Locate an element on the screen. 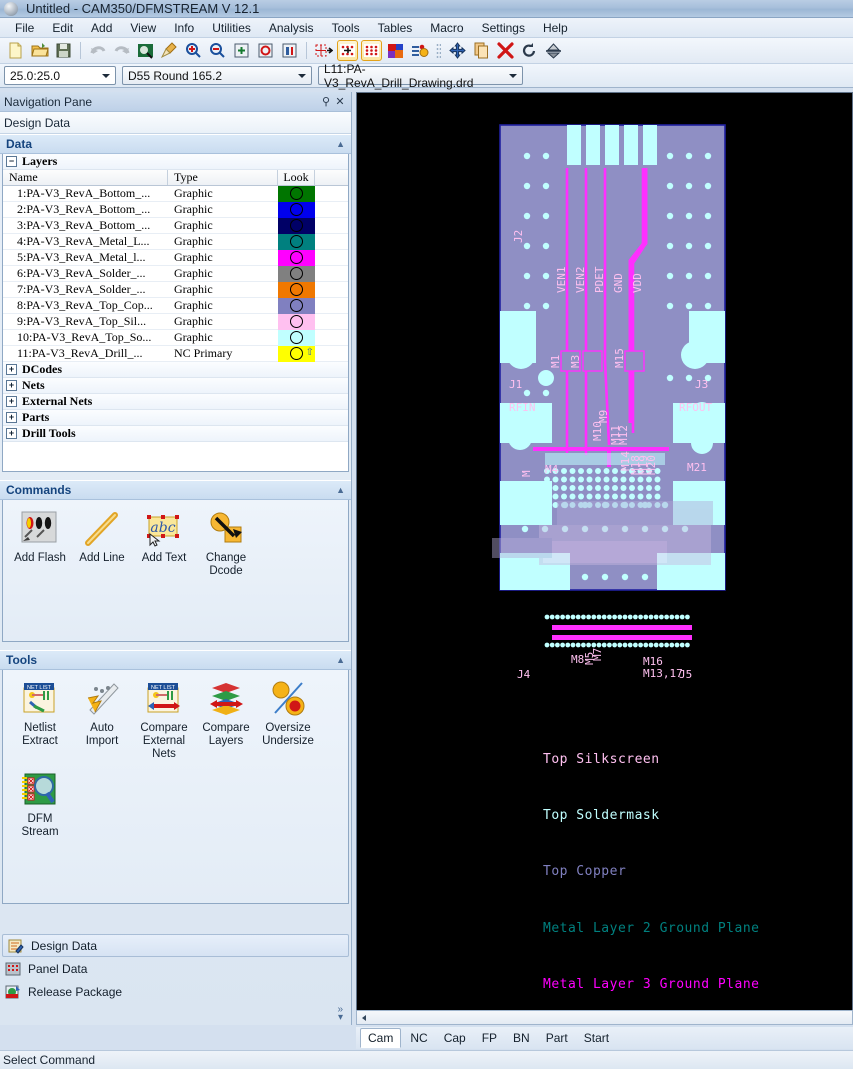 This screenshot has height=1069, width=853. tab-nc: NC is located at coordinates (418, 1038).